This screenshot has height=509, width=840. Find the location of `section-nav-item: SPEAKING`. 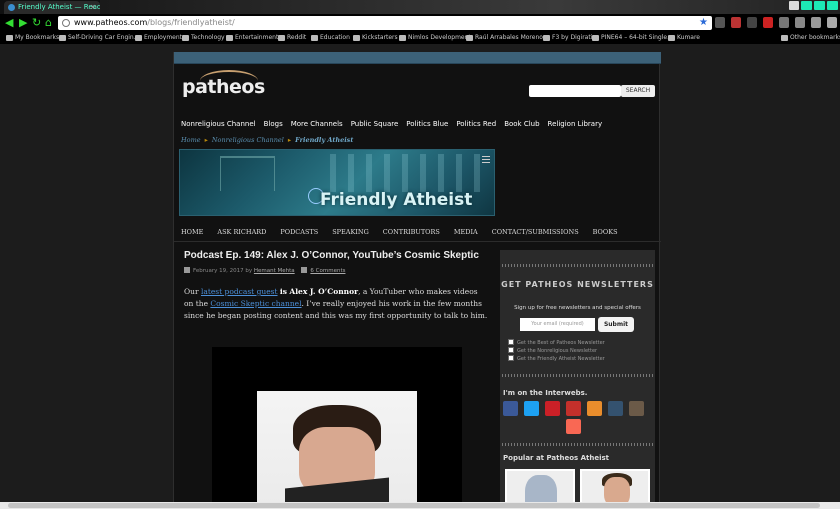

section-nav-item: SPEAKING is located at coordinates (350, 232).